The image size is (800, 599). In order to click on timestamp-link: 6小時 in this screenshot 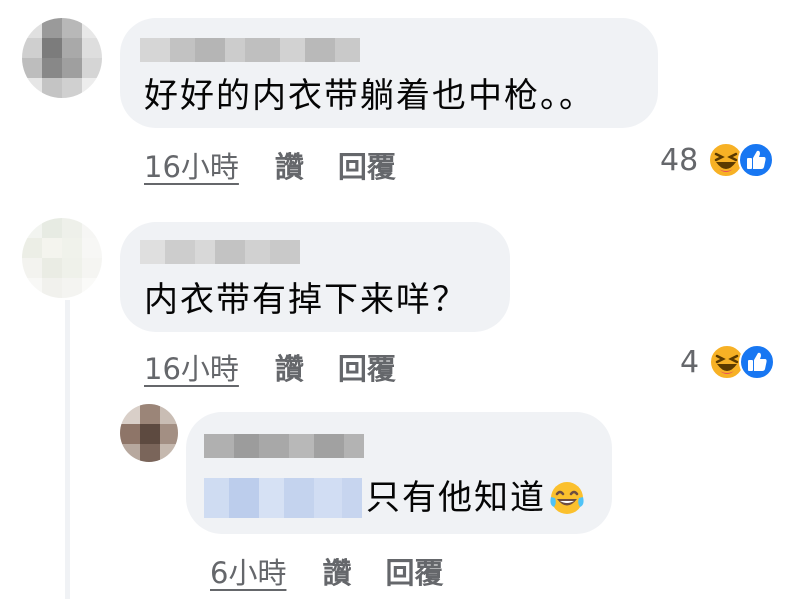, I will do `click(248, 571)`.